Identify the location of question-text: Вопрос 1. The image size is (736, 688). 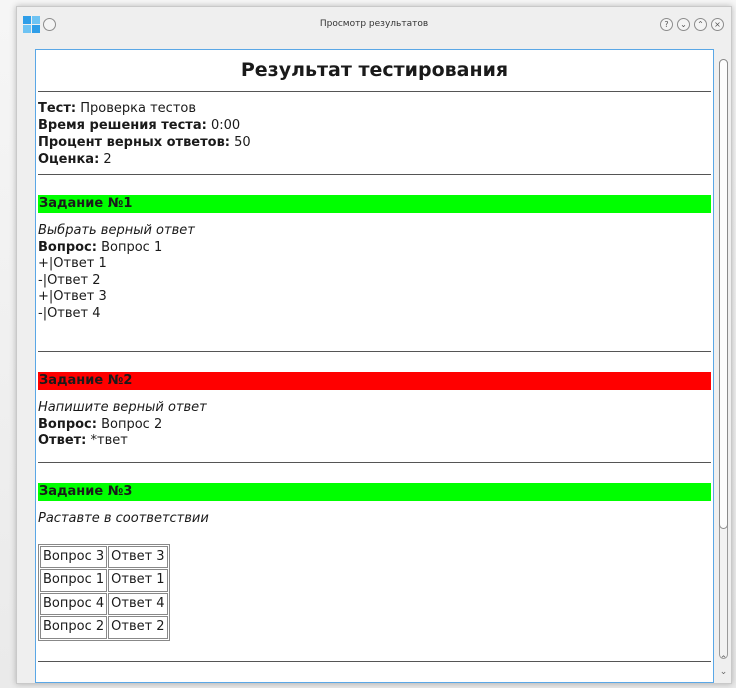
(132, 247).